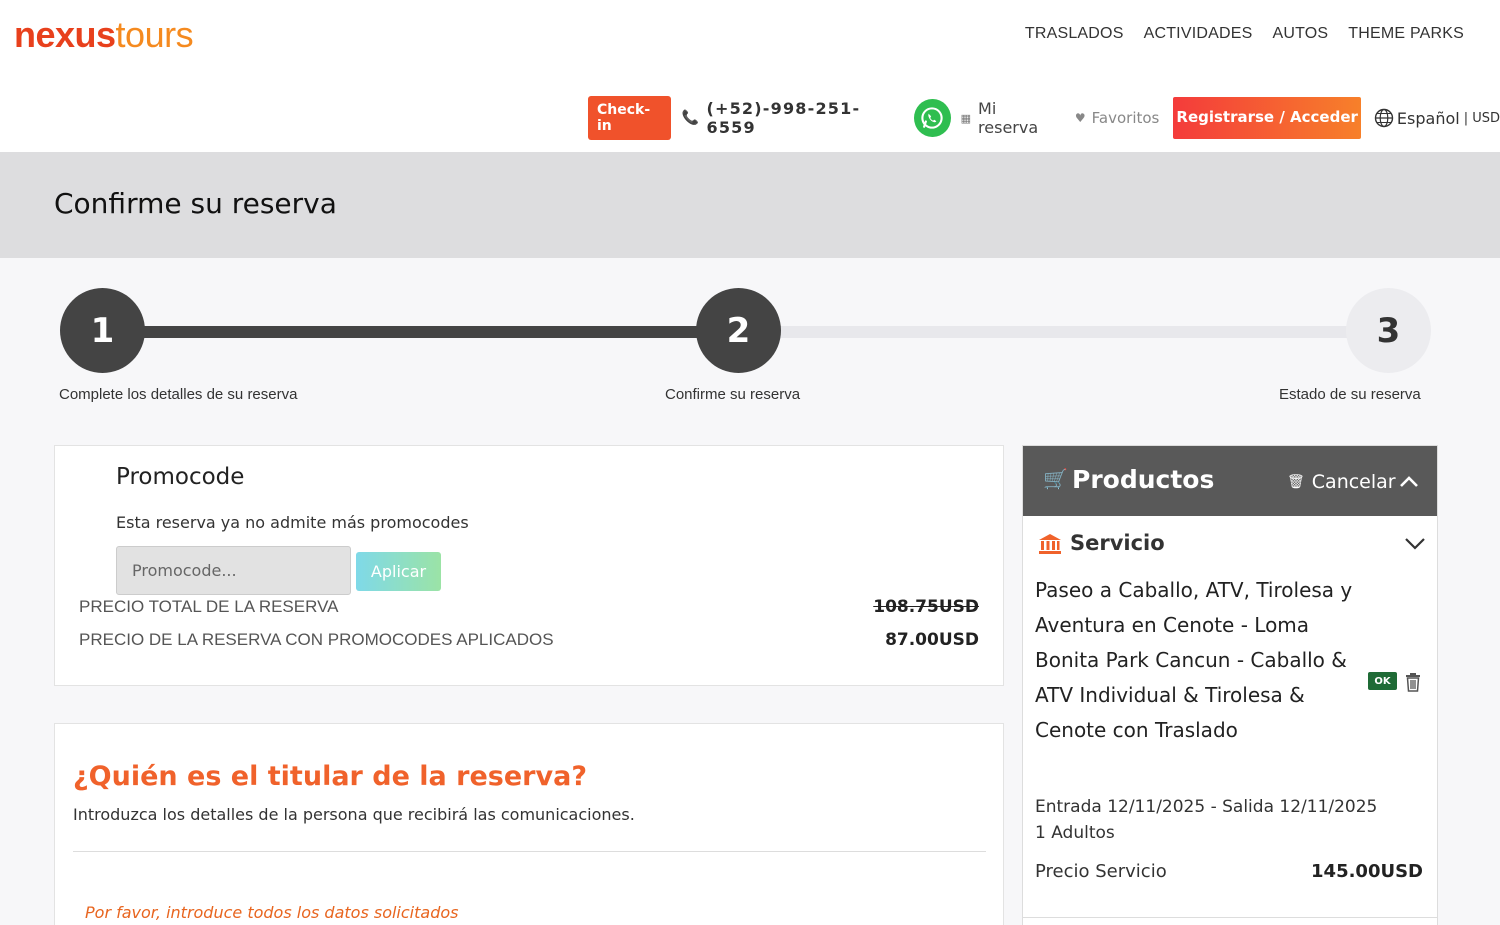 The image size is (1500, 925). Describe the element at coordinates (1050, 544) in the screenshot. I see `bank-icon` at that location.